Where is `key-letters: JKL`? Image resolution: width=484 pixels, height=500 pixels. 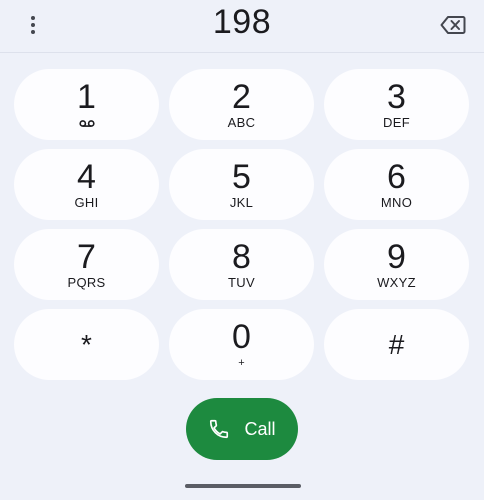
key-letters: JKL is located at coordinates (241, 202).